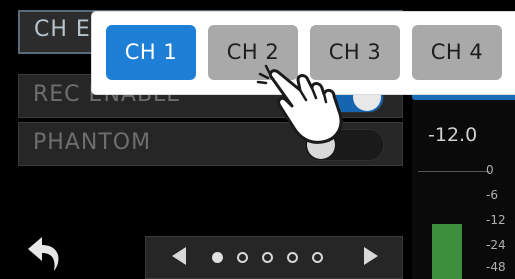  Describe the element at coordinates (308, 101) in the screenshot. I see `tap-hand-icon` at that location.